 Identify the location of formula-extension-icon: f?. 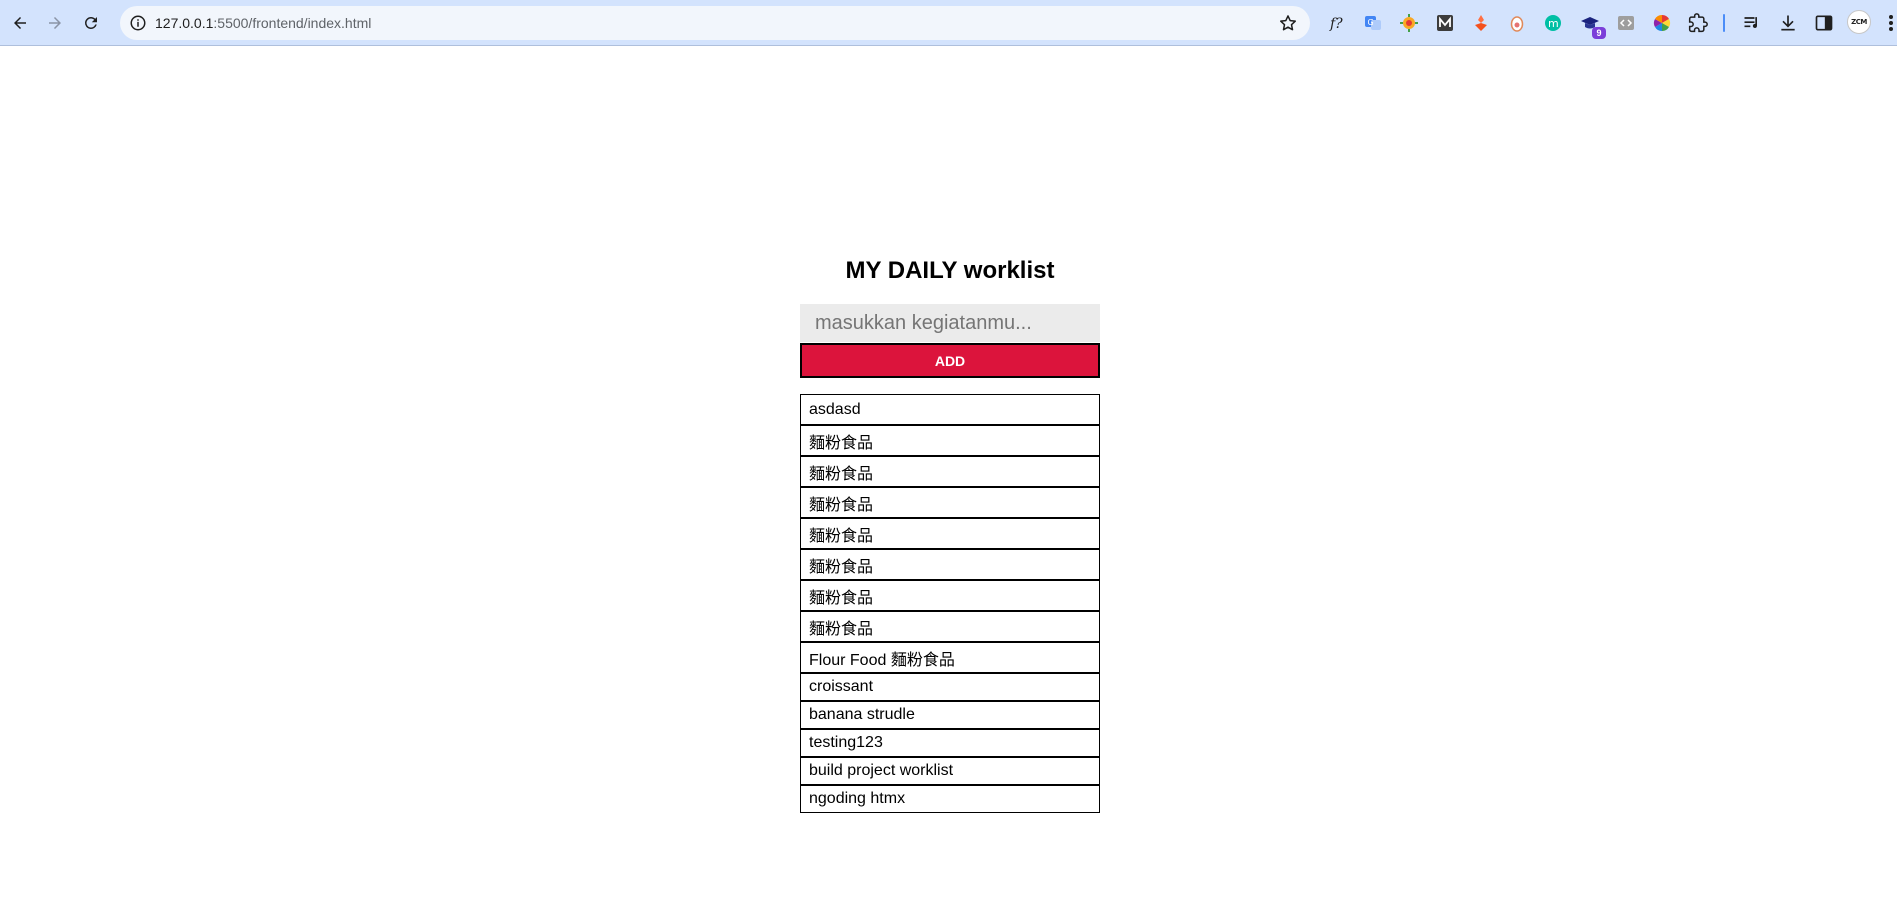
(1338, 23).